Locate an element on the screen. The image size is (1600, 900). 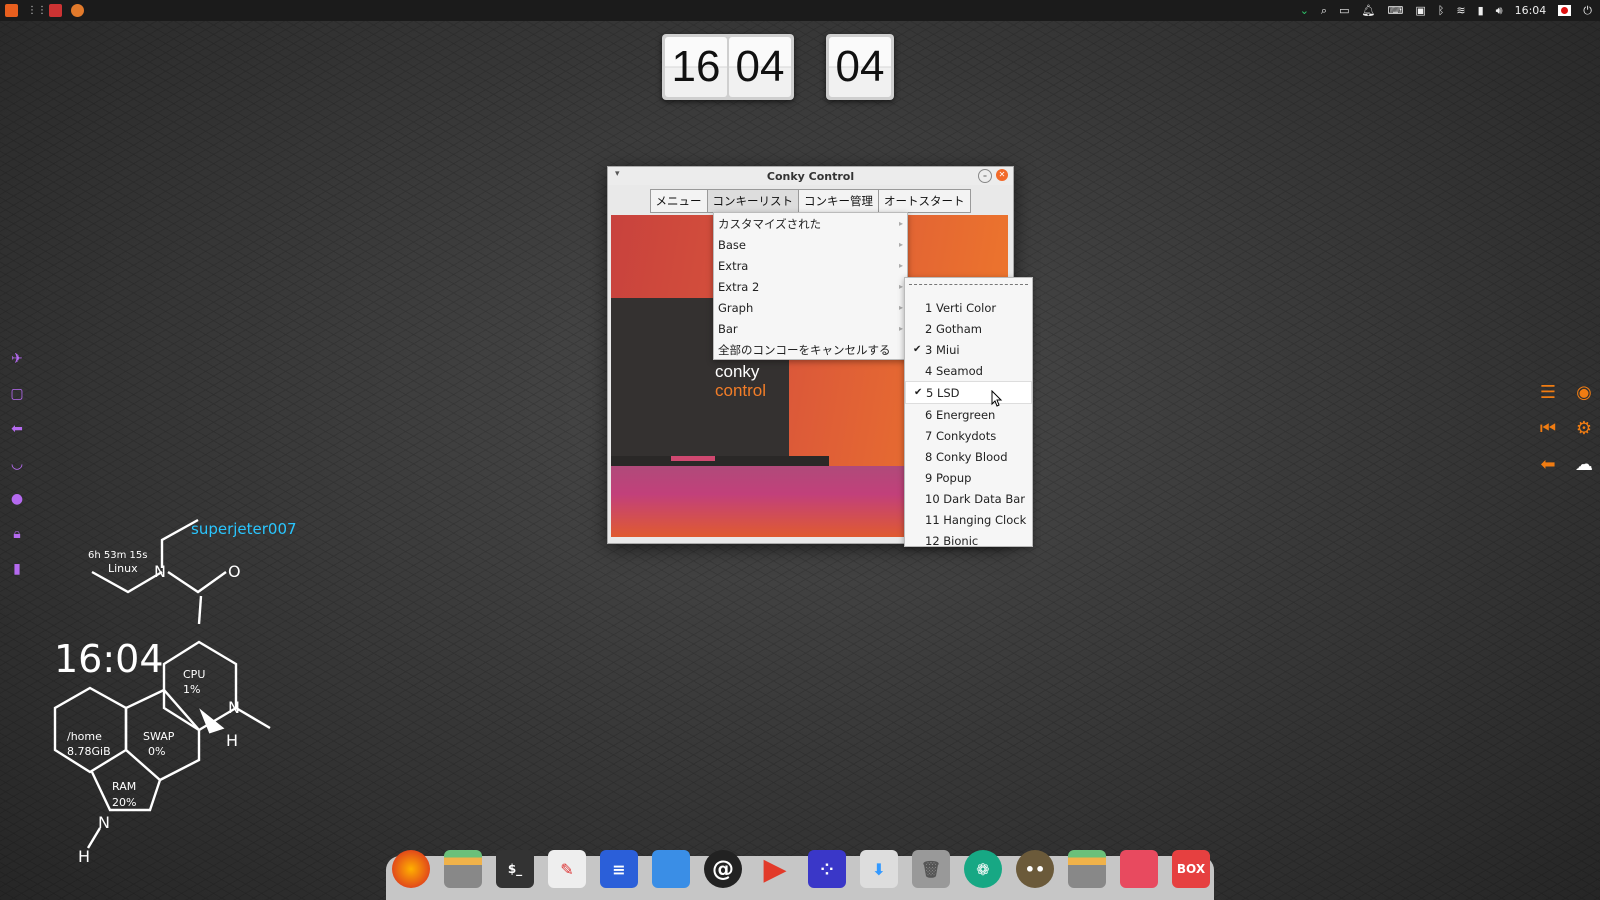
menu-item-customized: カスタマイズされた ▸ is located at coordinates (810, 223).